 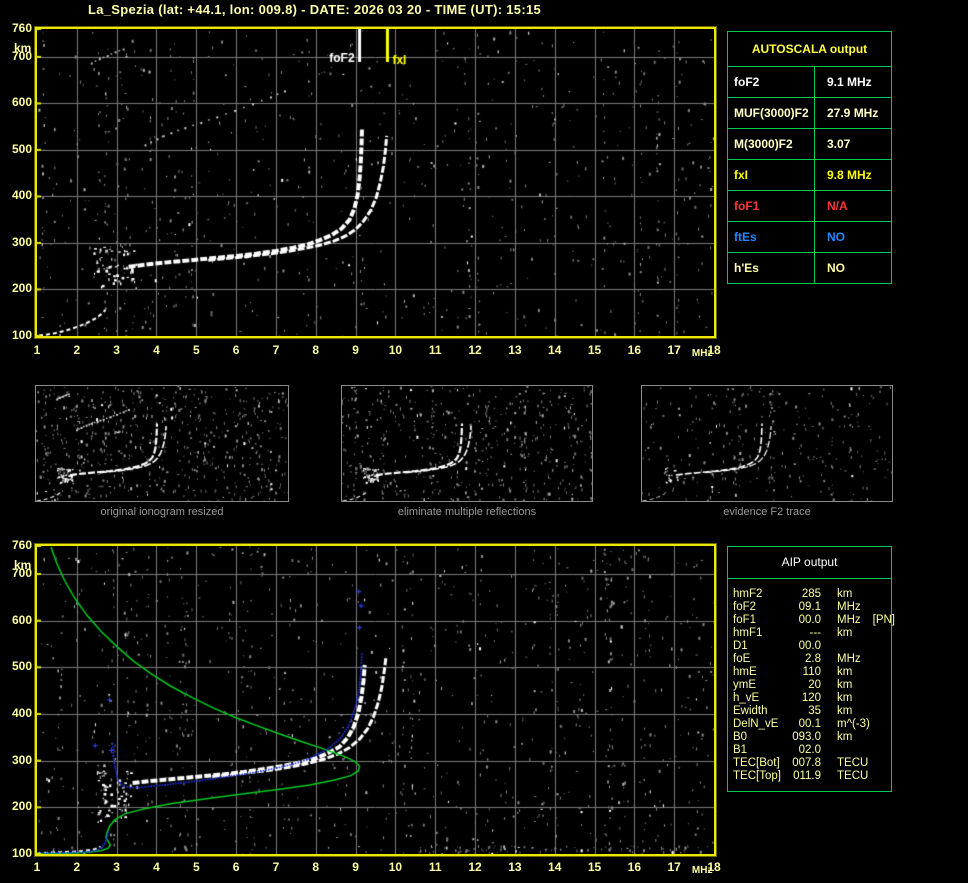 I want to click on aip-row-label: hmE, so click(x=745, y=672).